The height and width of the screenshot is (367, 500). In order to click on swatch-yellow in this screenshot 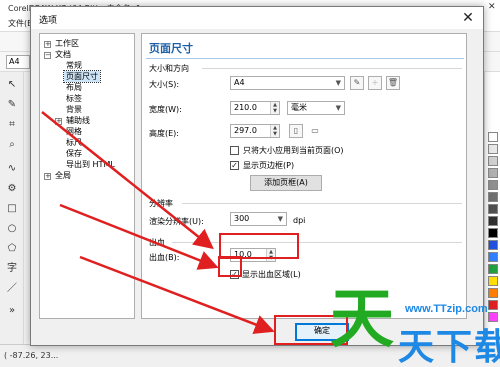, I will do `click(493, 281)`.